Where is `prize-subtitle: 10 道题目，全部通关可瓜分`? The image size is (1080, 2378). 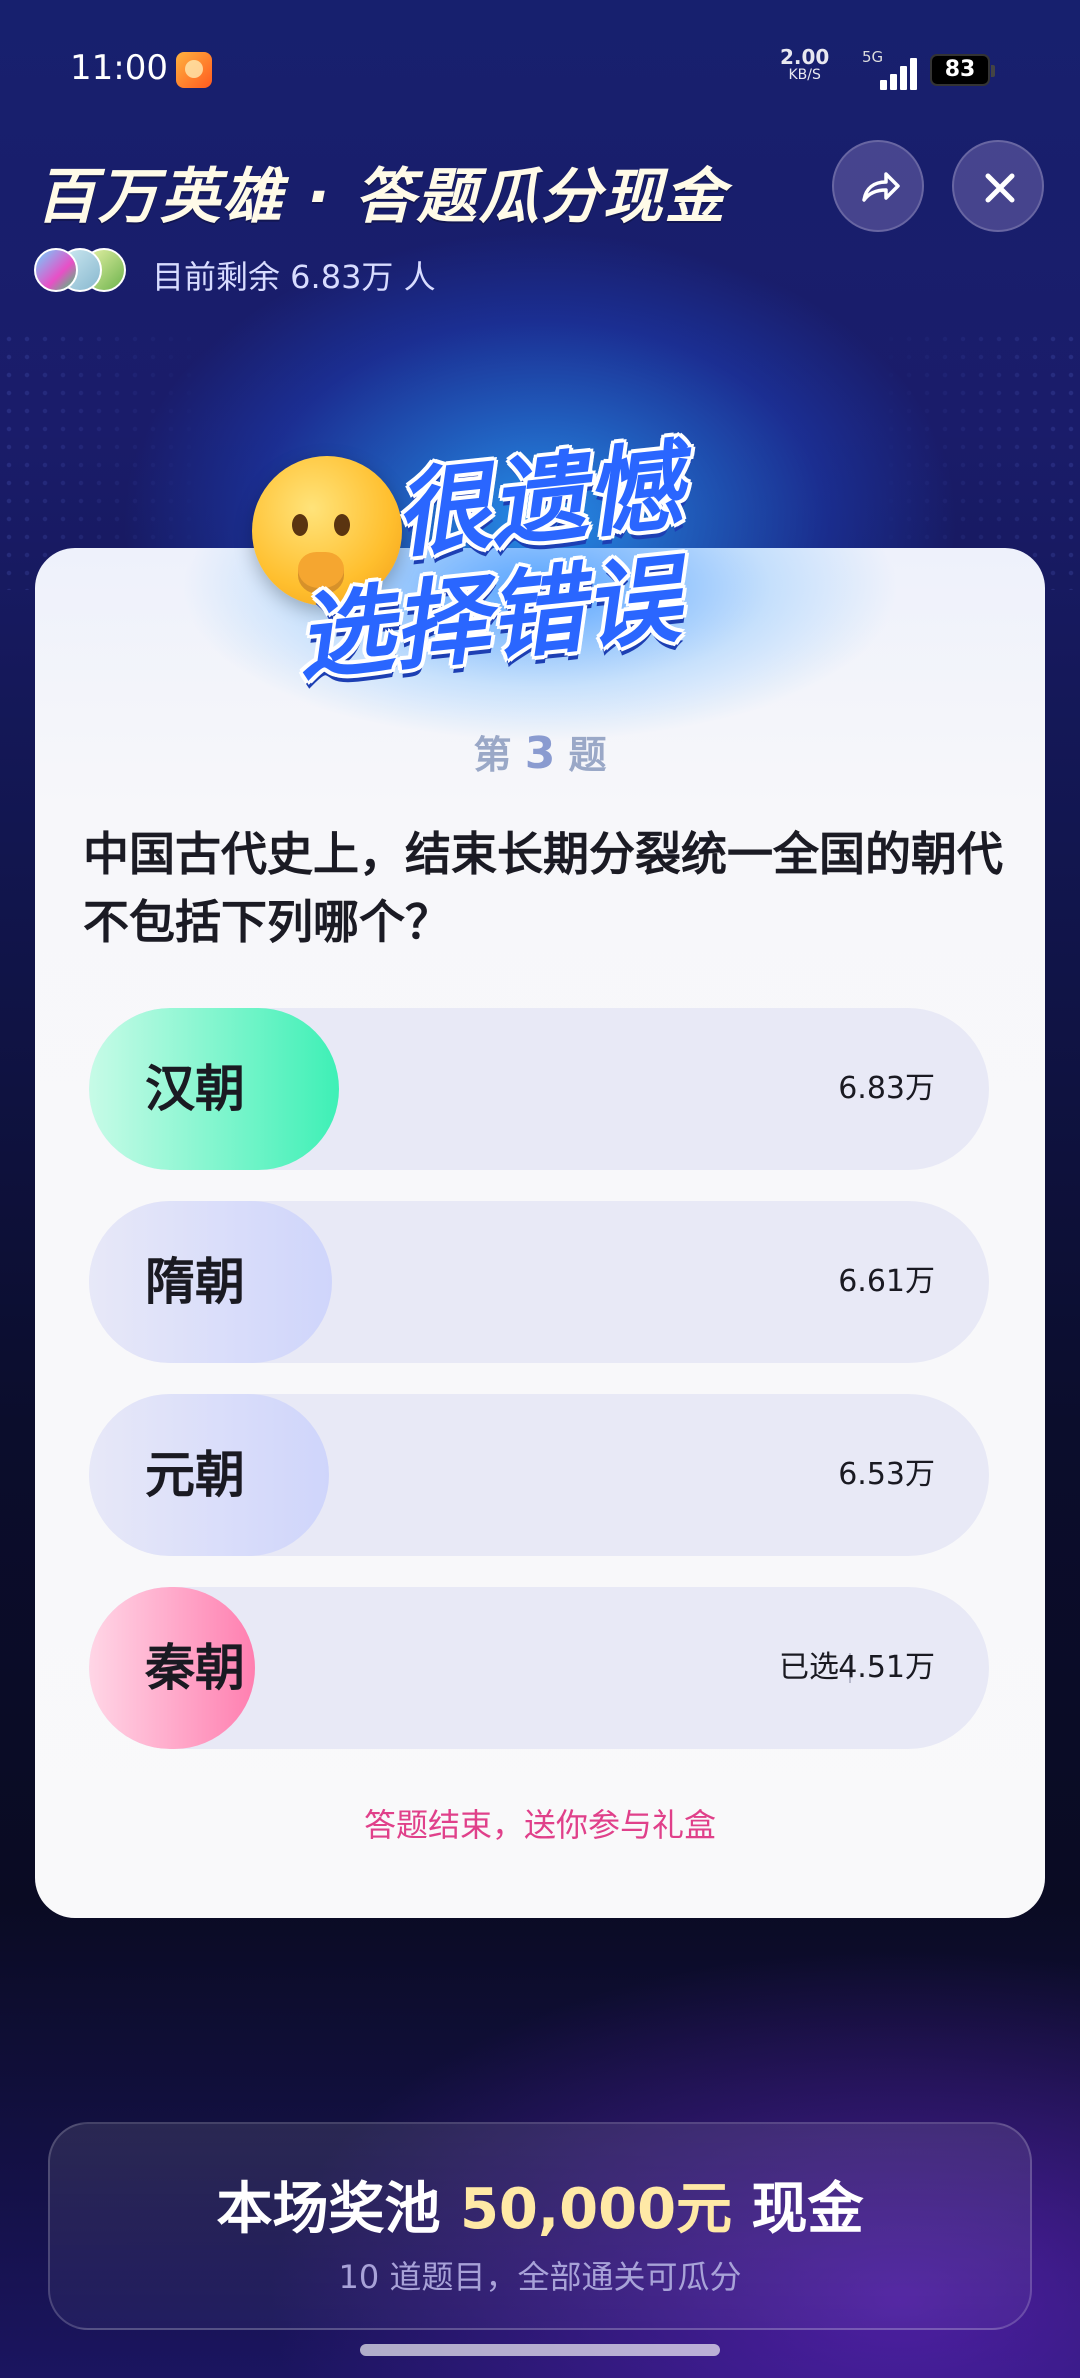
prize-subtitle: 10 道题目，全部通关可瓜分 is located at coordinates (540, 2277).